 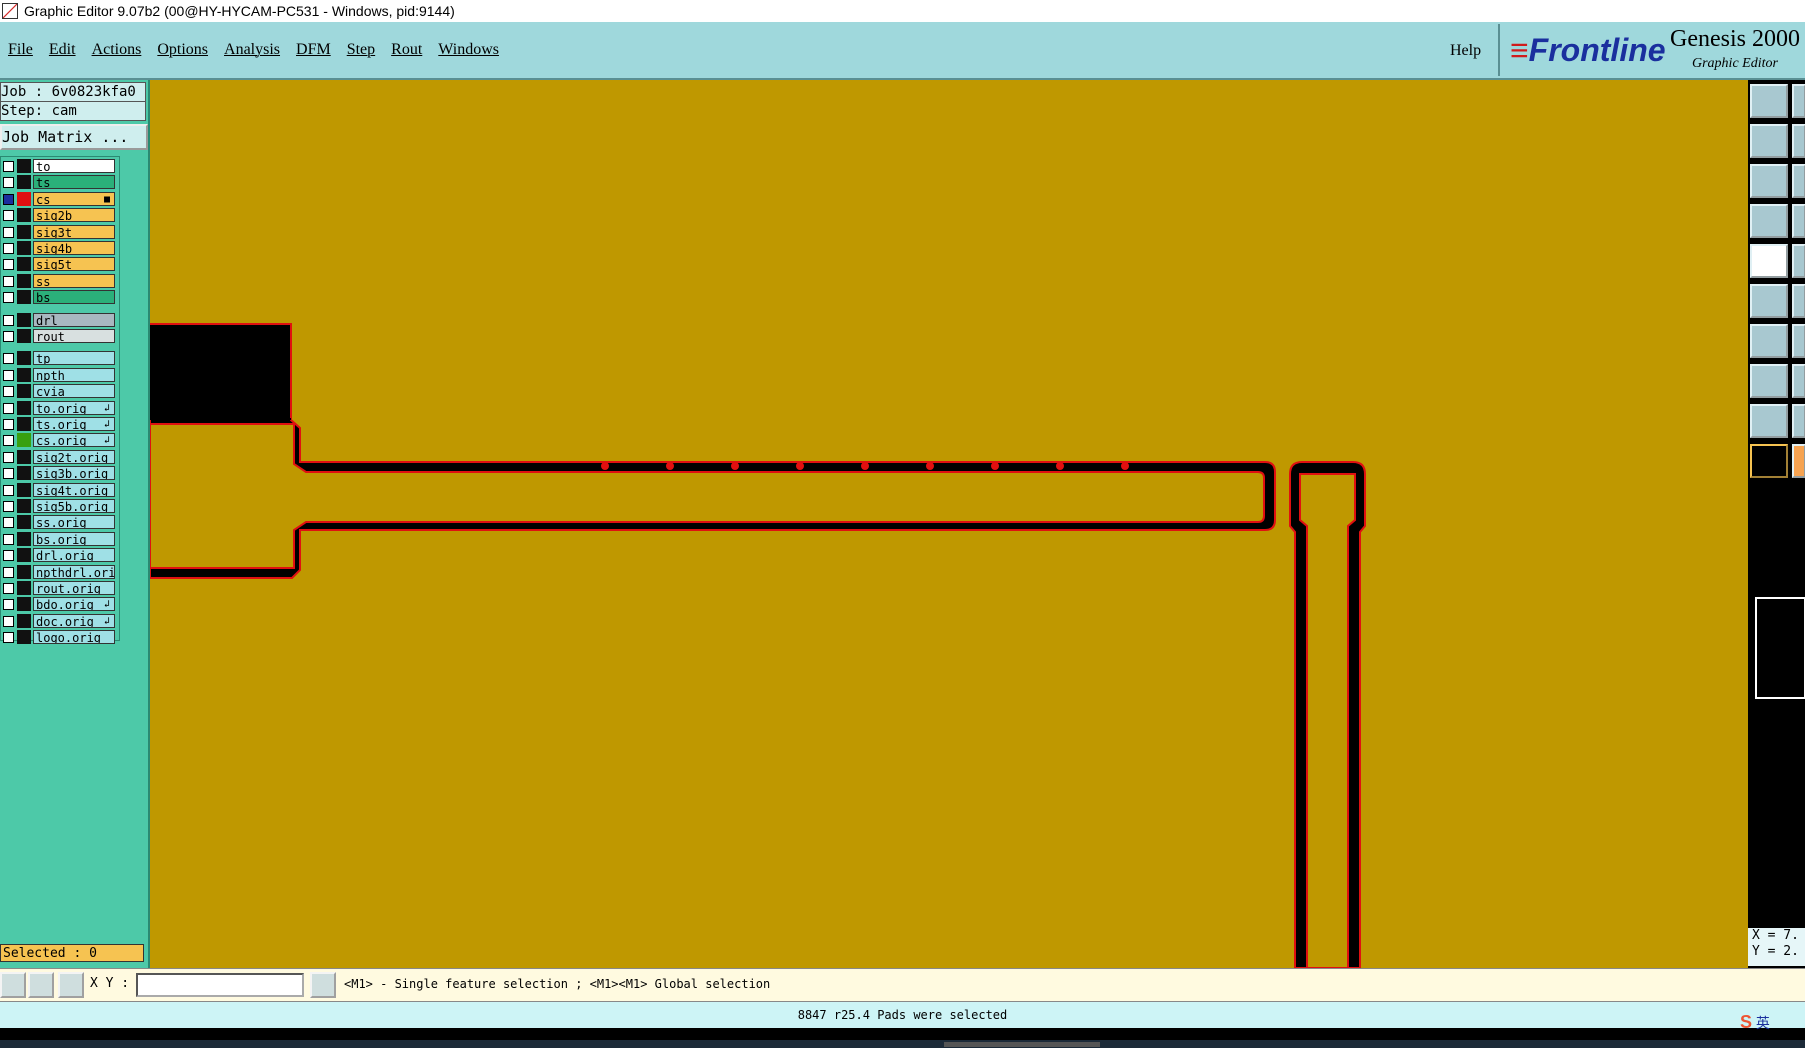 What do you see at coordinates (1769, 381) in the screenshot?
I see `move-icon` at bounding box center [1769, 381].